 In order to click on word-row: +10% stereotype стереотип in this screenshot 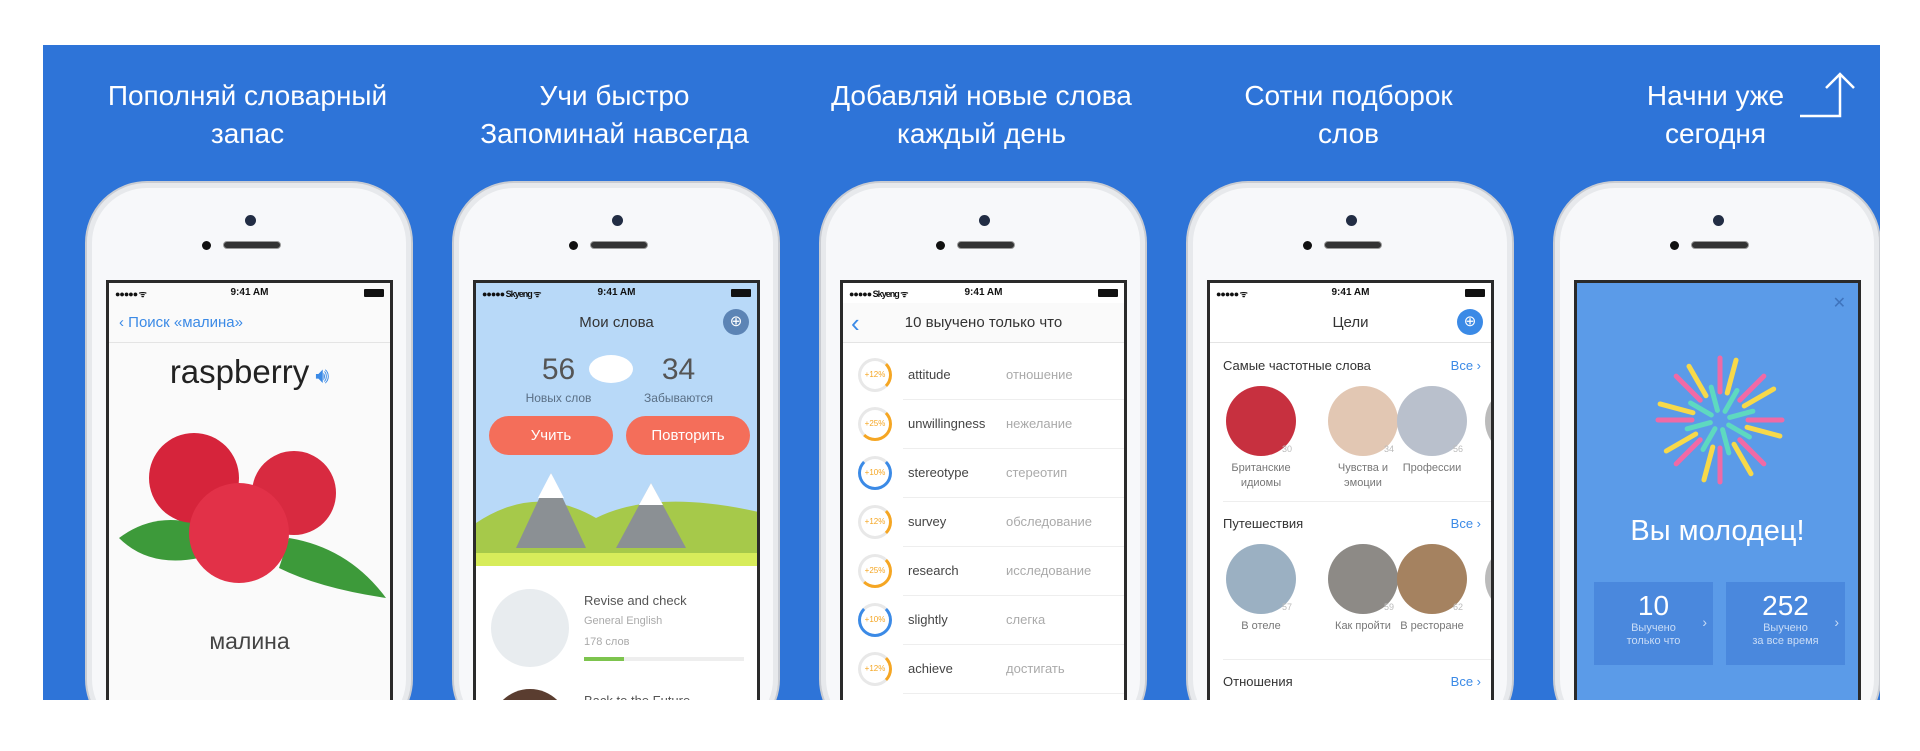, I will do `click(983, 473)`.